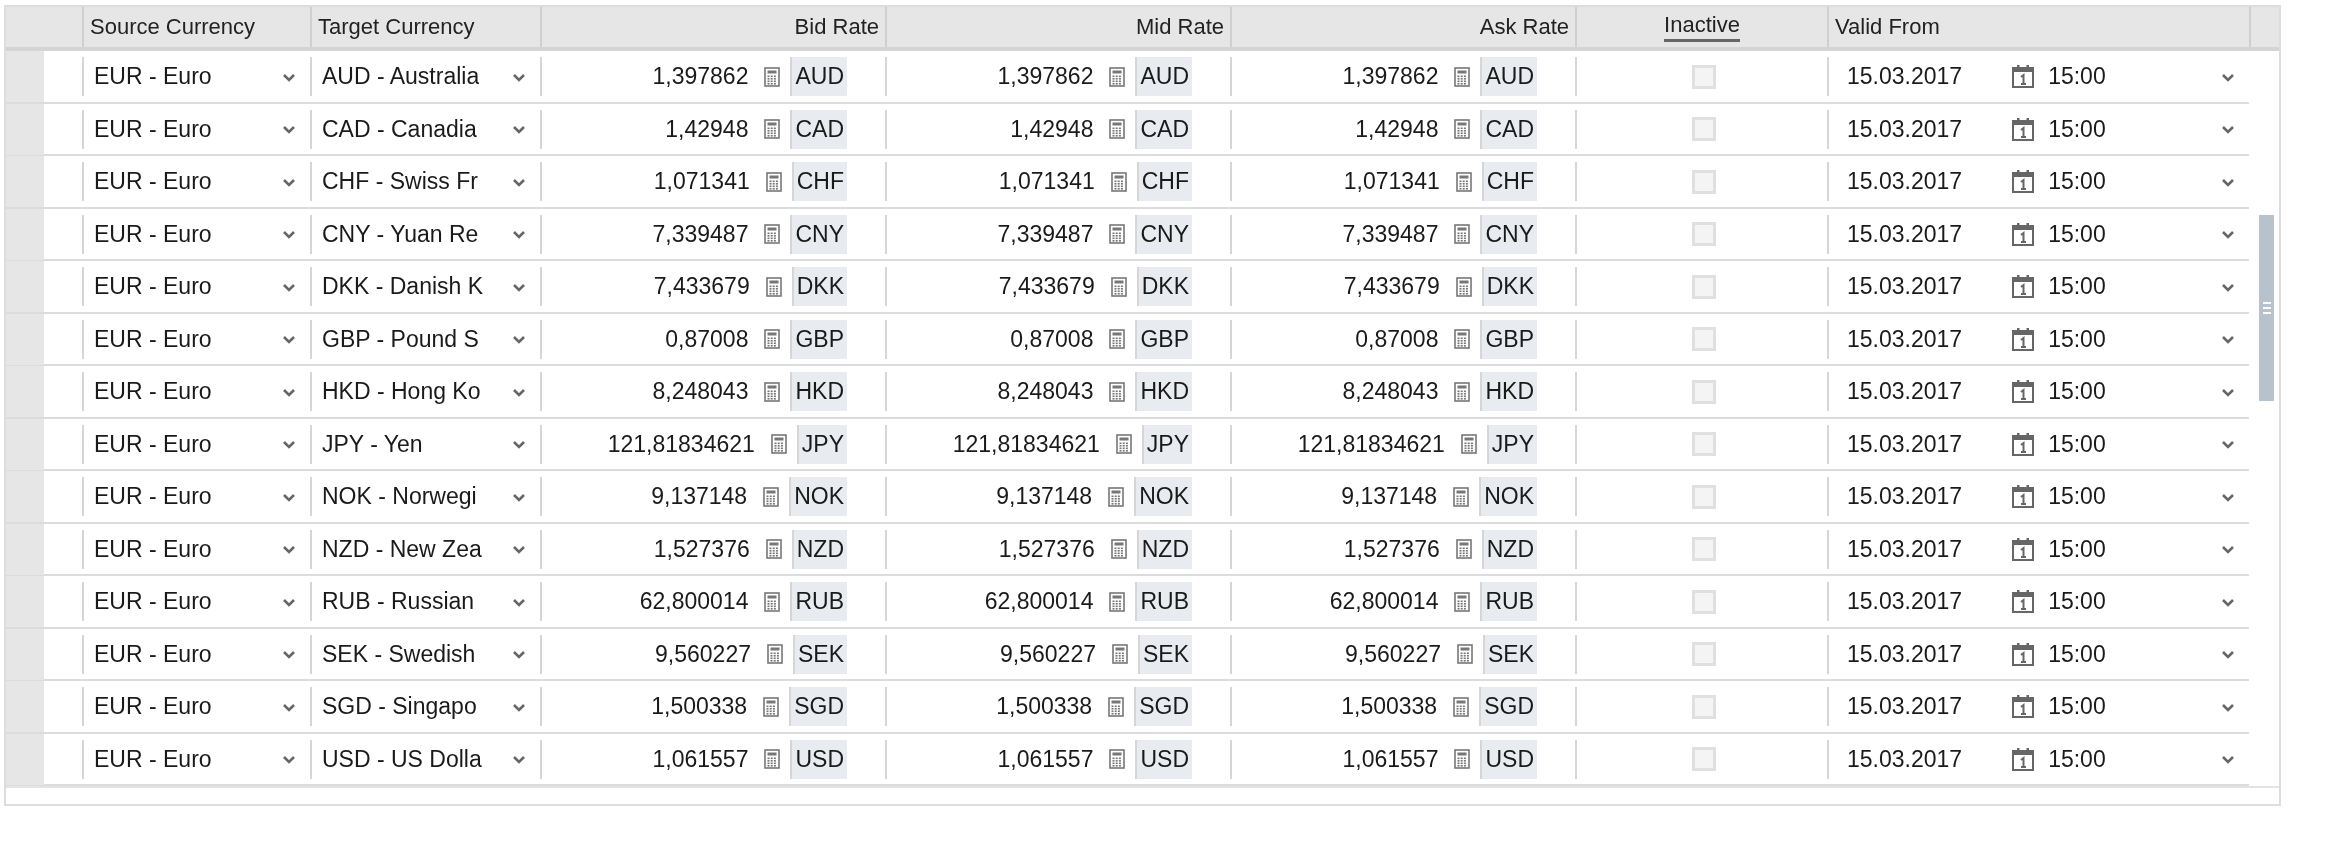 This screenshot has width=2337, height=842. I want to click on rate-field: 8,248043, so click(1390, 391).